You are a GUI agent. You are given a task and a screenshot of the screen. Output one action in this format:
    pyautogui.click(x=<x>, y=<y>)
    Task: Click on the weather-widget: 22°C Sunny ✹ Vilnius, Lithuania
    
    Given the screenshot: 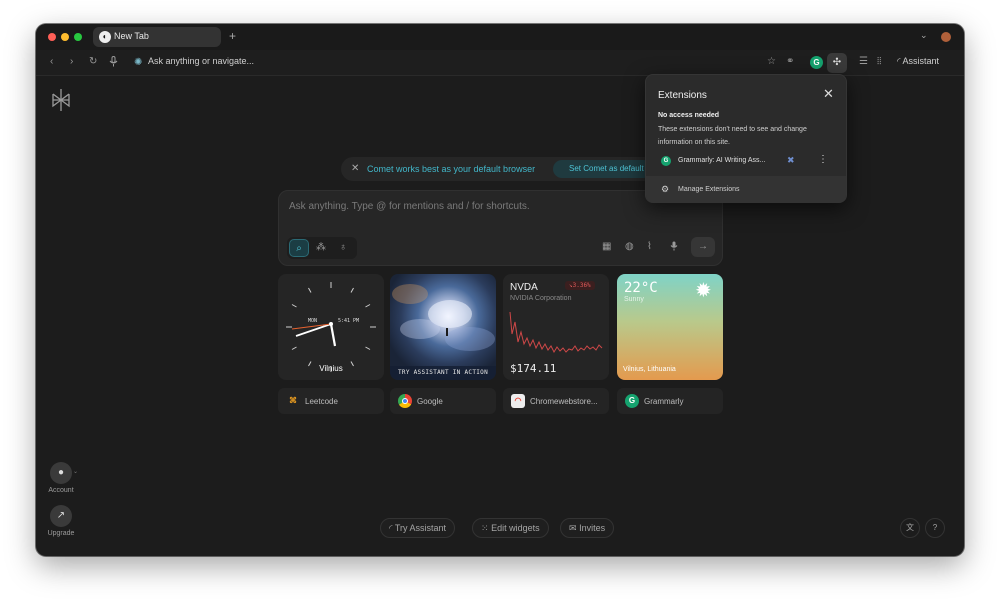 What is the action you would take?
    pyautogui.click(x=670, y=327)
    